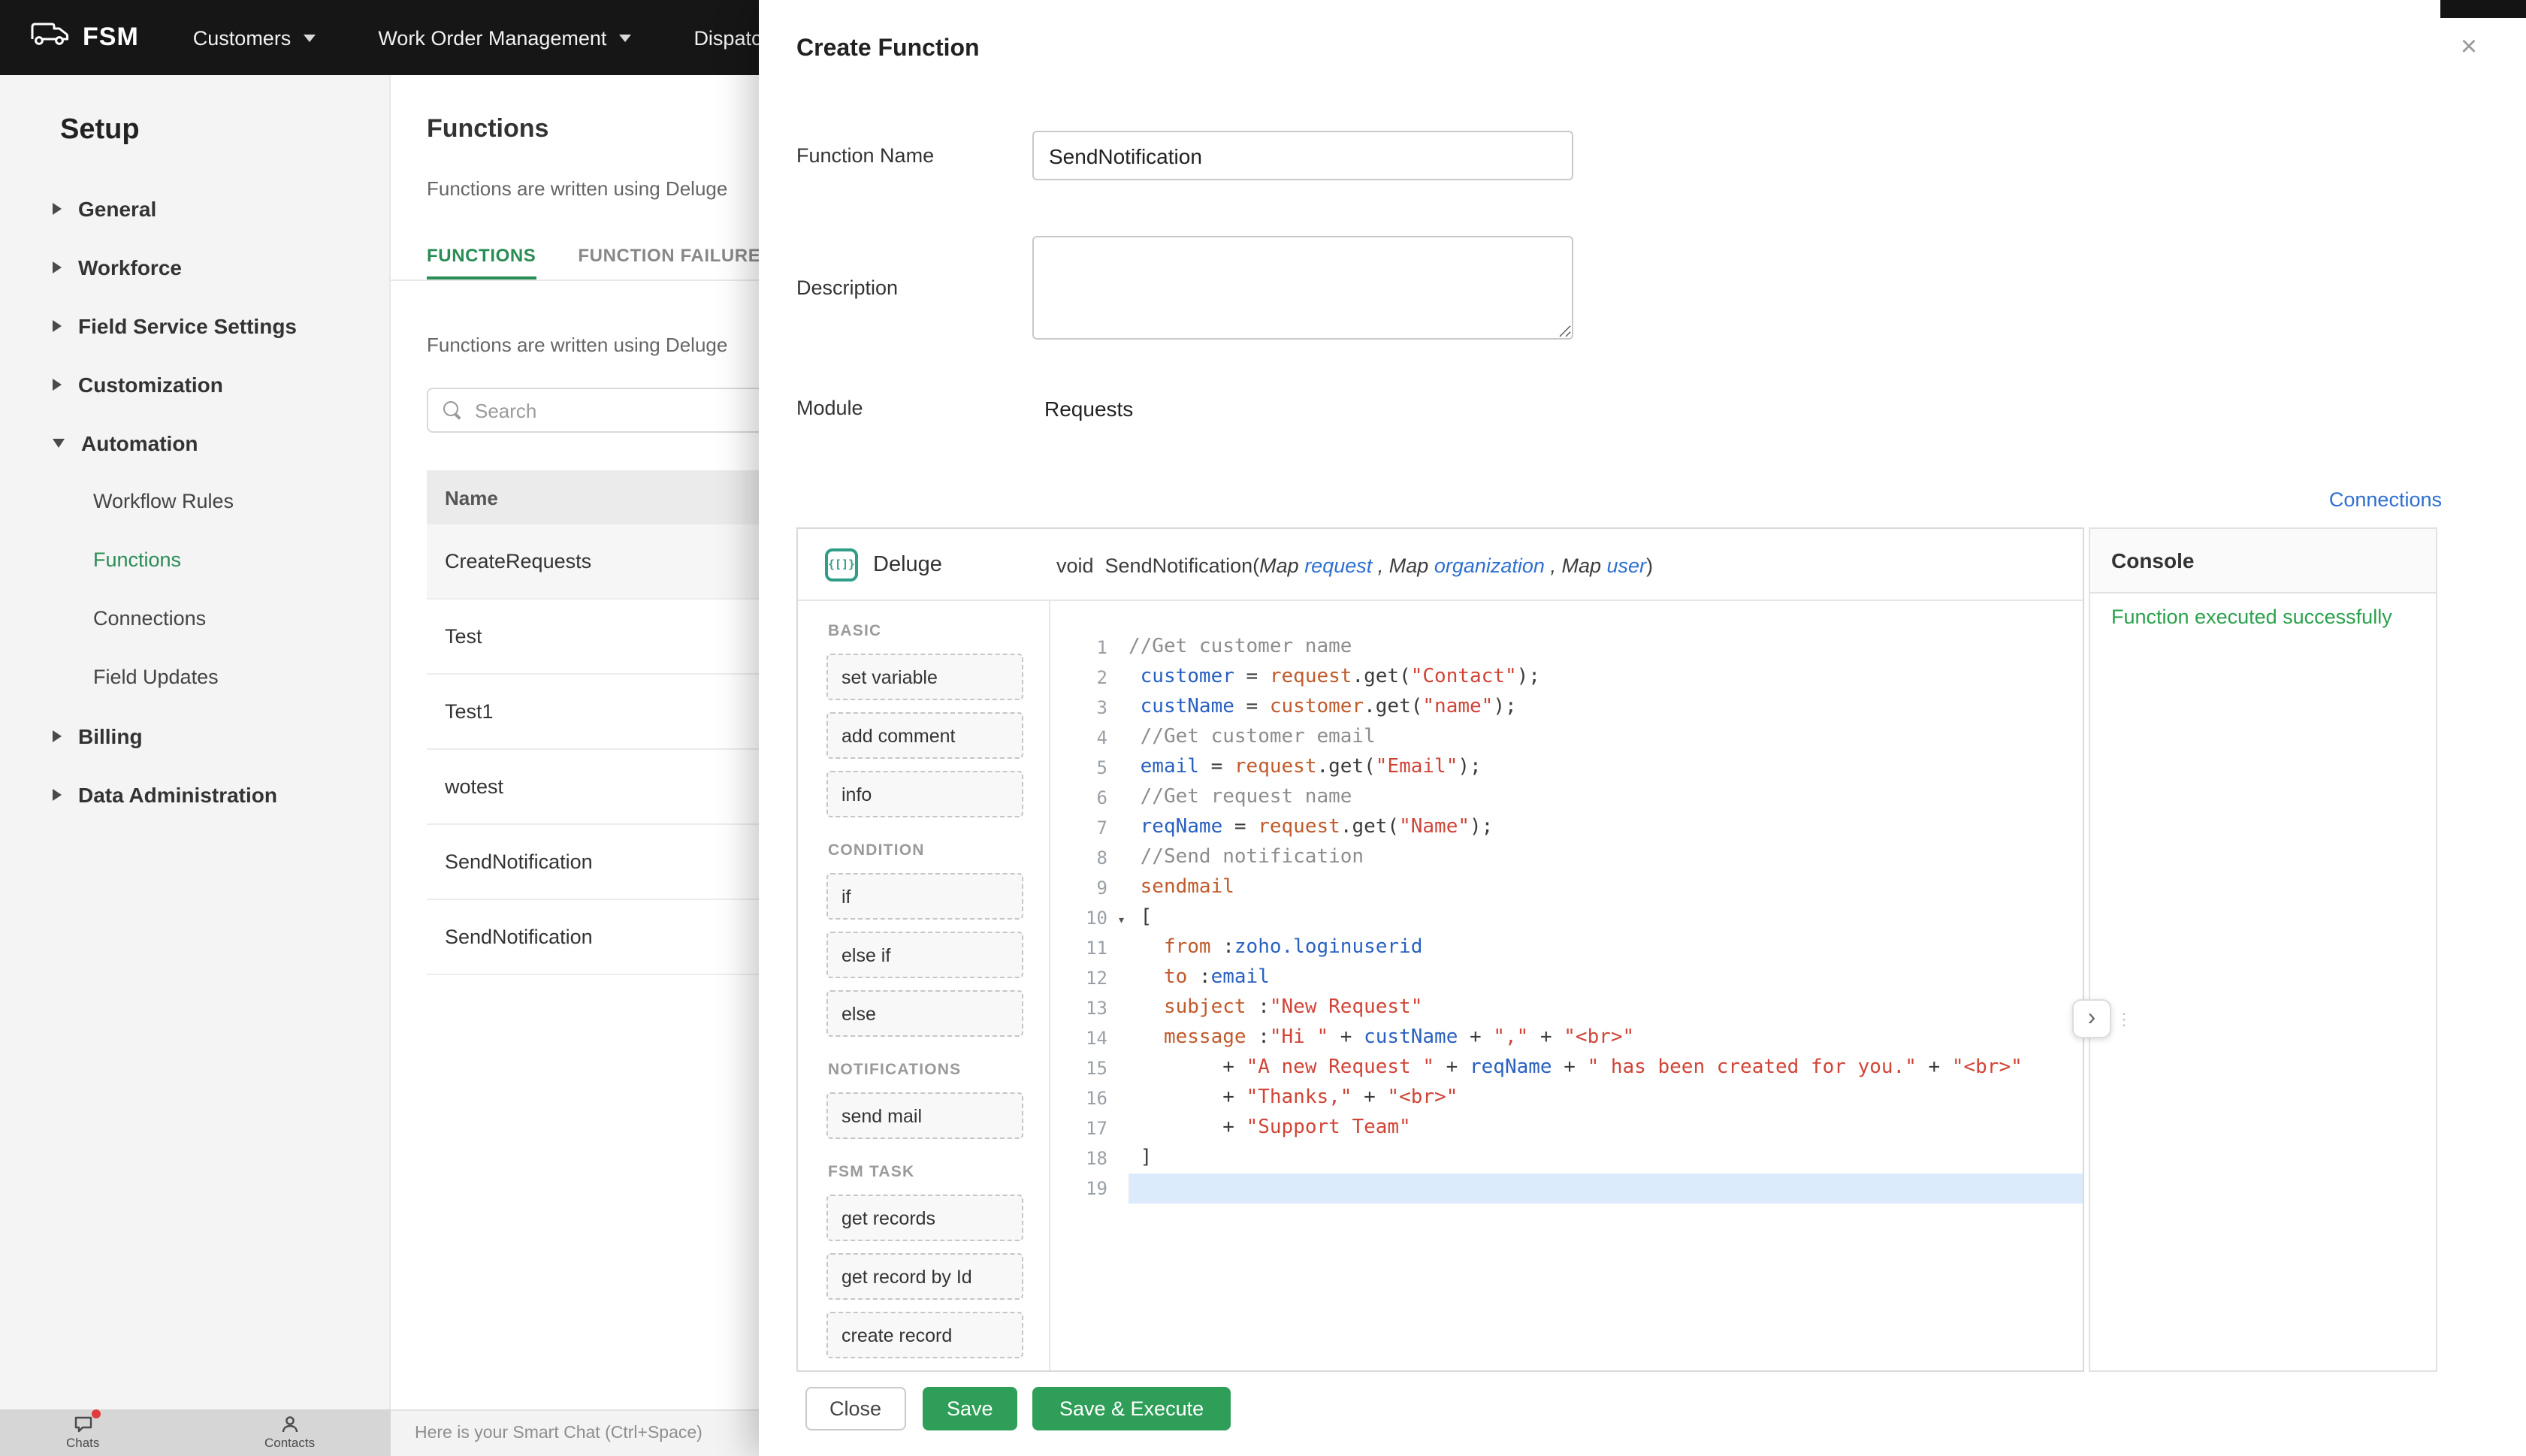 This screenshot has height=1456, width=2526. What do you see at coordinates (194, 325) in the screenshot?
I see `sidebar-item-field-service-settings: Field Service Settings` at bounding box center [194, 325].